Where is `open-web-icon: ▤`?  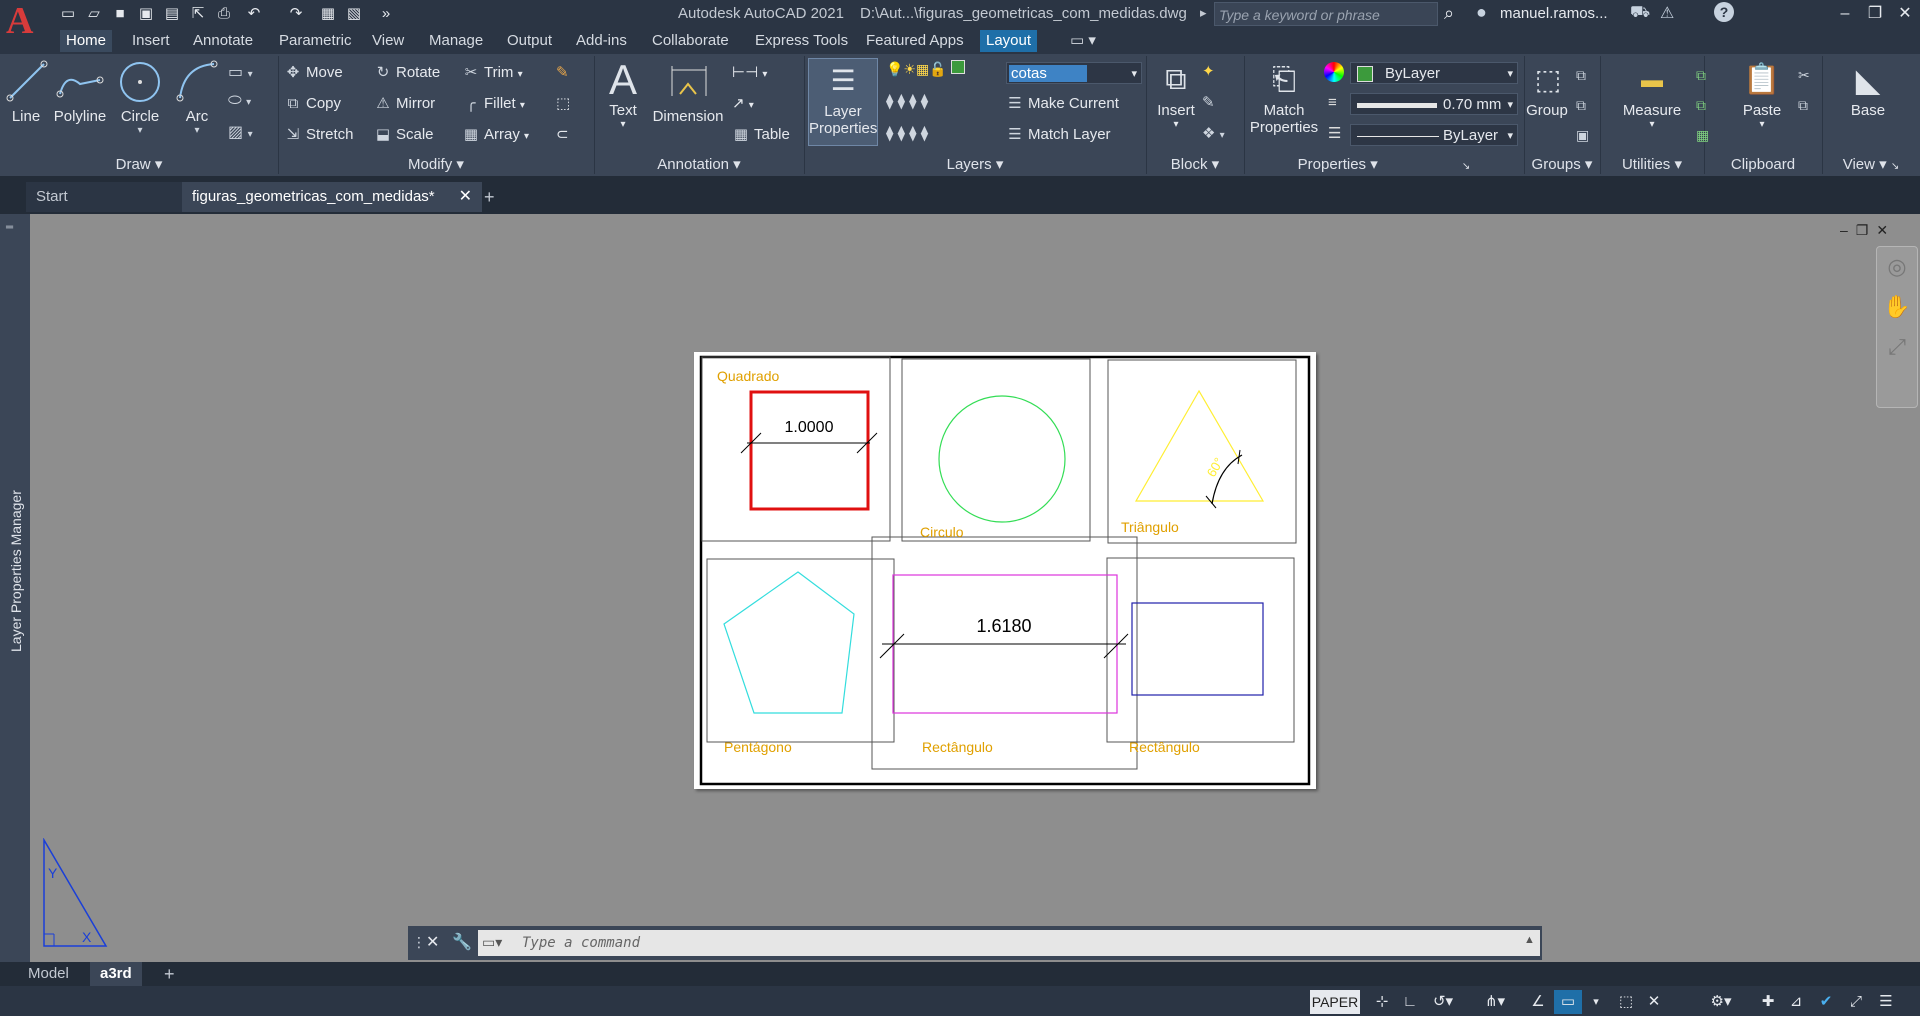
open-web-icon: ▤ is located at coordinates (172, 14).